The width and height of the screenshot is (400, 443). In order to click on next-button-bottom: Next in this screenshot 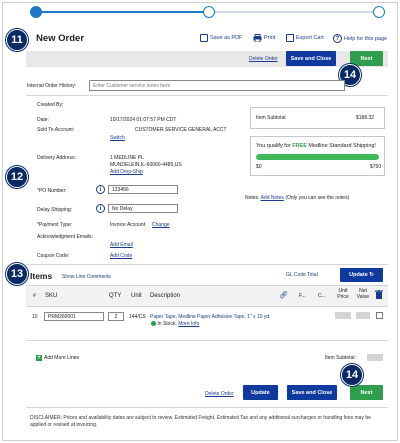, I will do `click(366, 392)`.